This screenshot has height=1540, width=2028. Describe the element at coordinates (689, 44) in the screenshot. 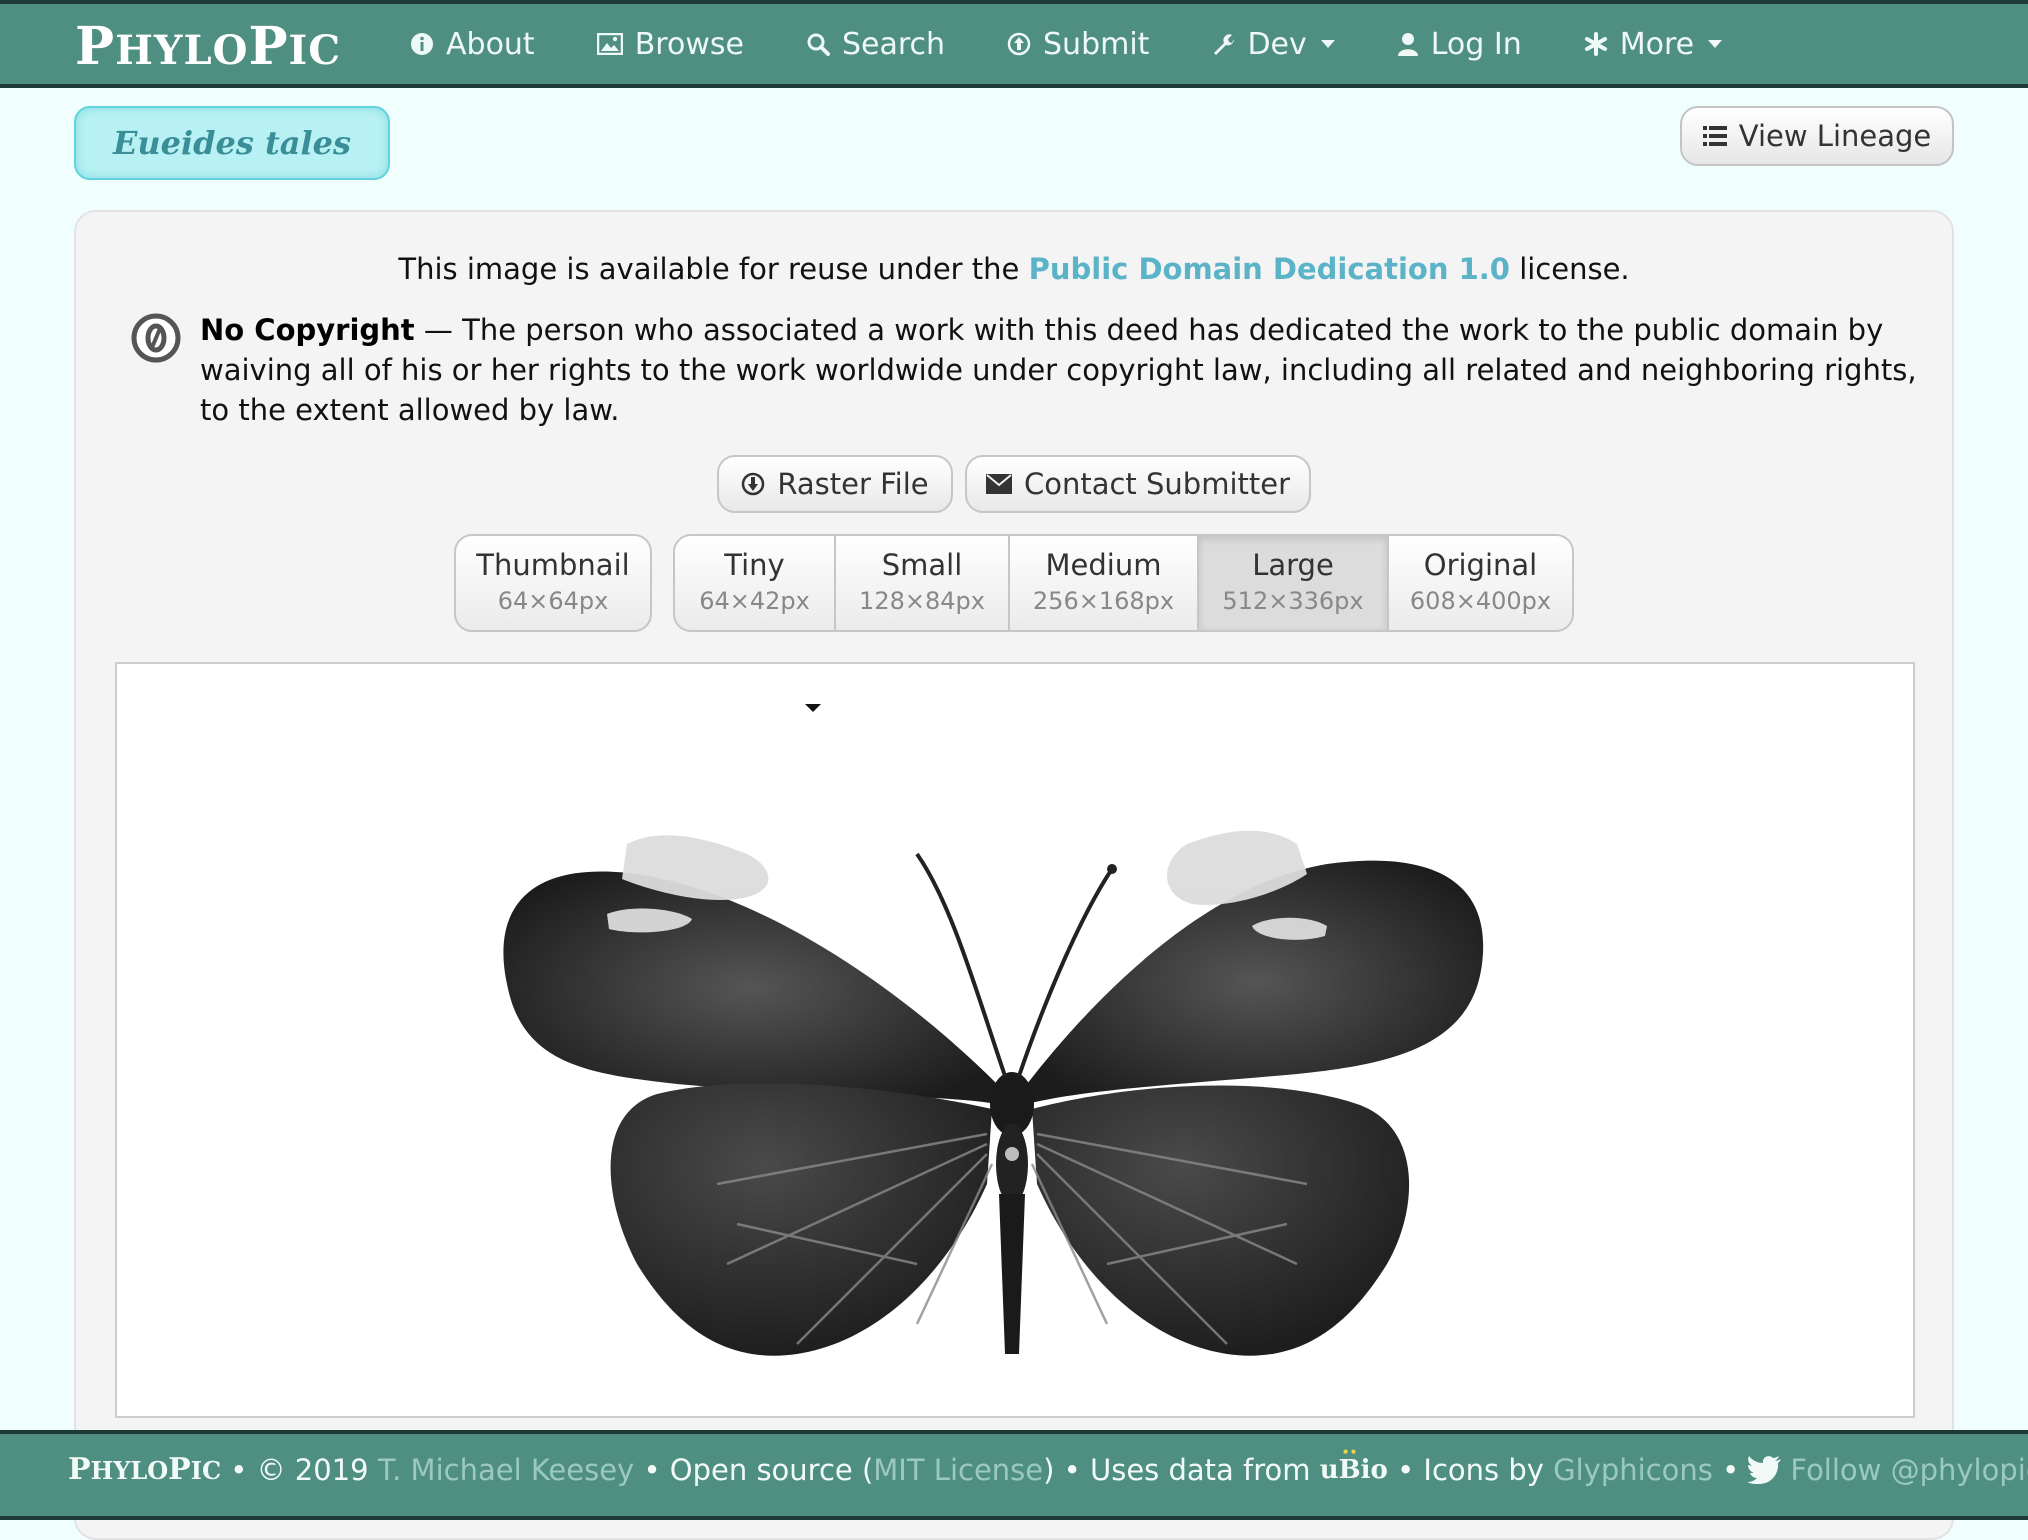

I see `nav-label: Browse` at that location.